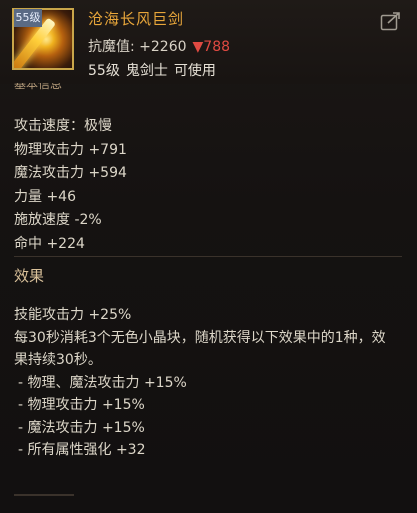 The image size is (417, 513). I want to click on level-badge: 55级, so click(28, 18).